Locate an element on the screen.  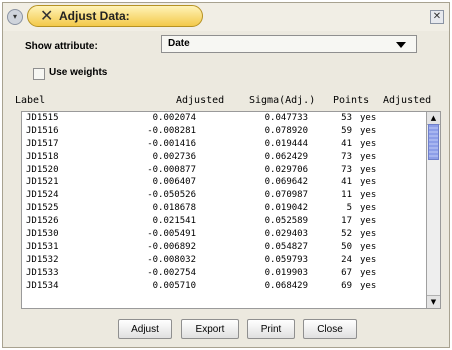
cell-adjusted-value: 0.021541 is located at coordinates (174, 221).